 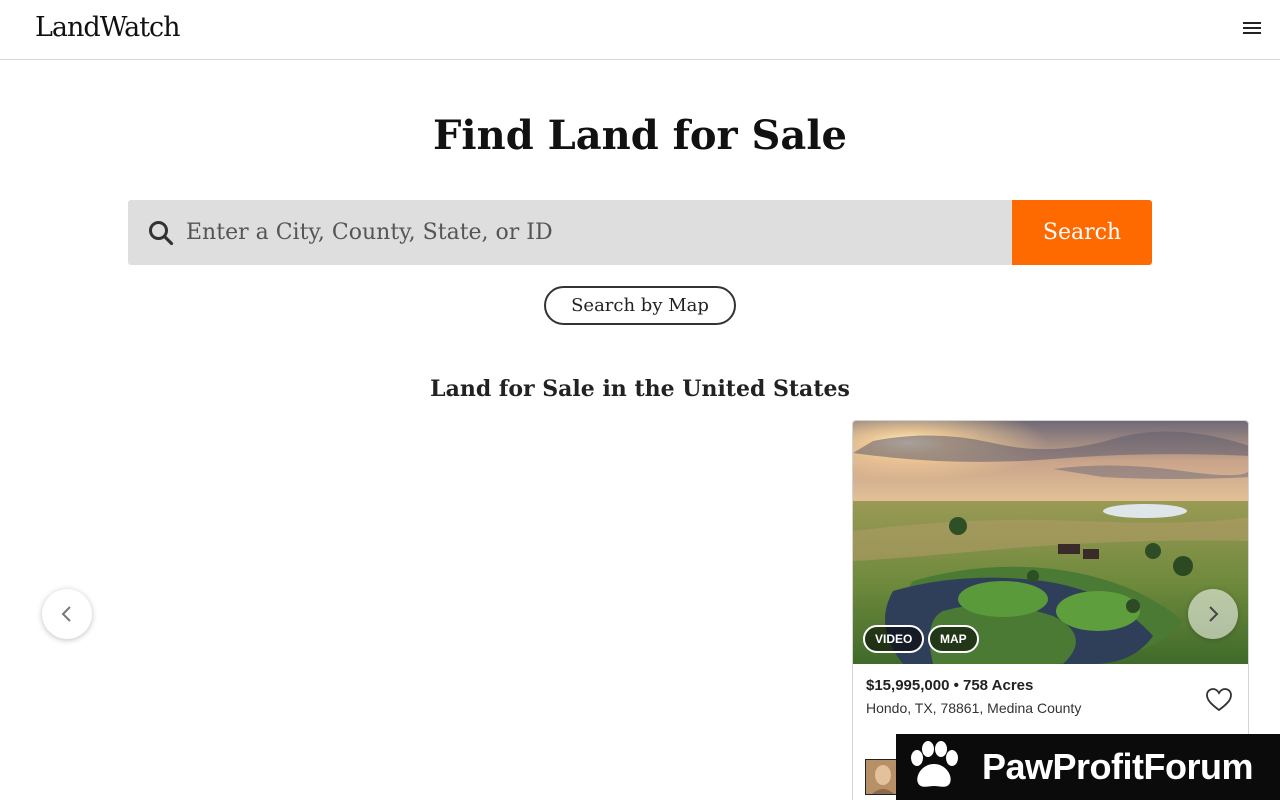 I want to click on search-icon, so click(x=161, y=233).